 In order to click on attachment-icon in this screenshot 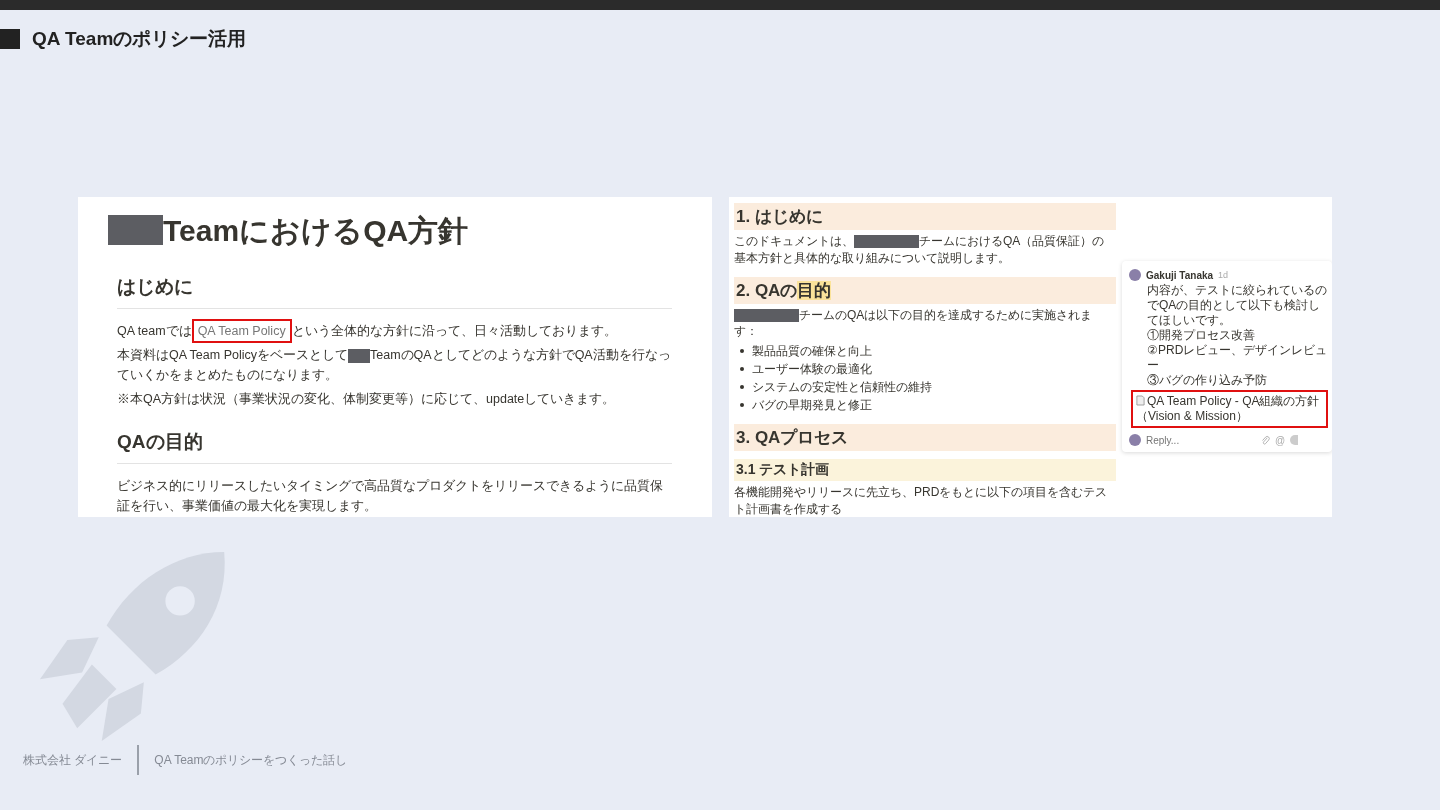, I will do `click(1265, 440)`.